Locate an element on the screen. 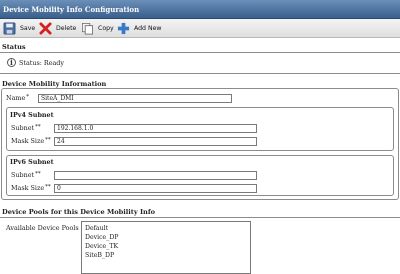  copy-label: Copy is located at coordinates (106, 28).